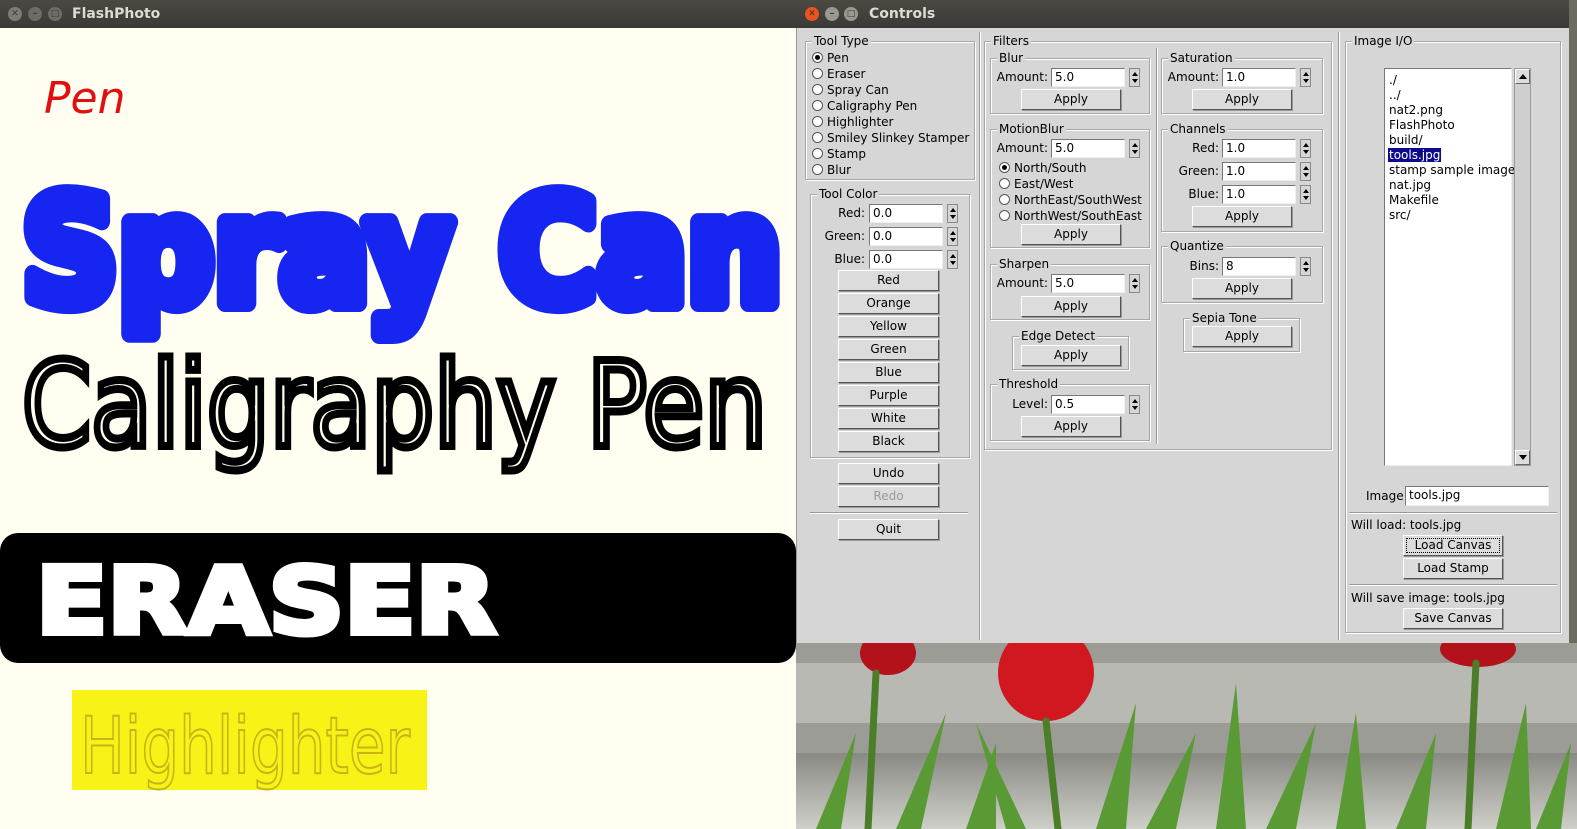 This screenshot has height=829, width=1577. I want to click on color-swatch-button: White, so click(888, 418).